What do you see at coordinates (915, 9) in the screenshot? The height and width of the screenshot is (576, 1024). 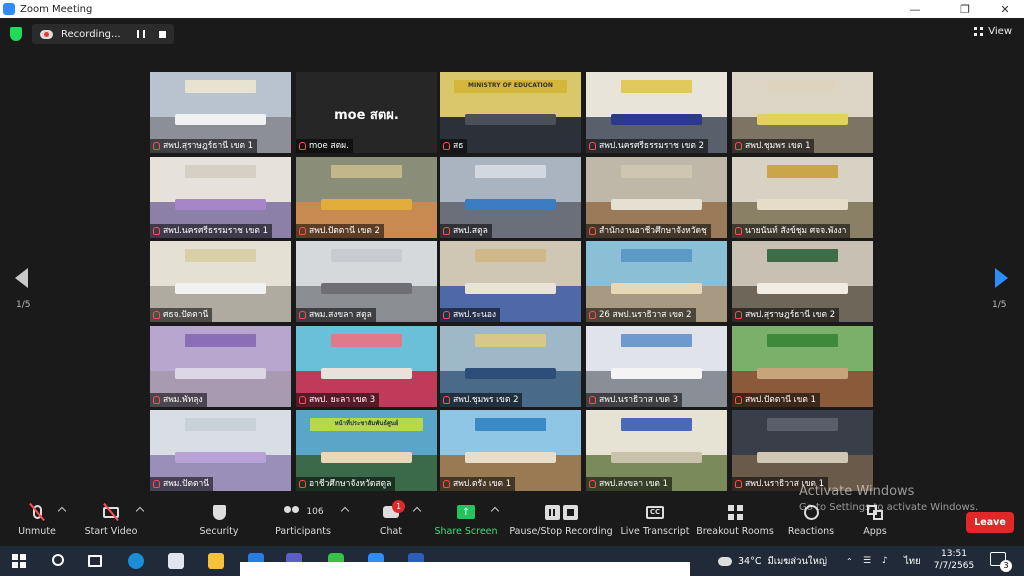 I see `minimize-button: —` at bounding box center [915, 9].